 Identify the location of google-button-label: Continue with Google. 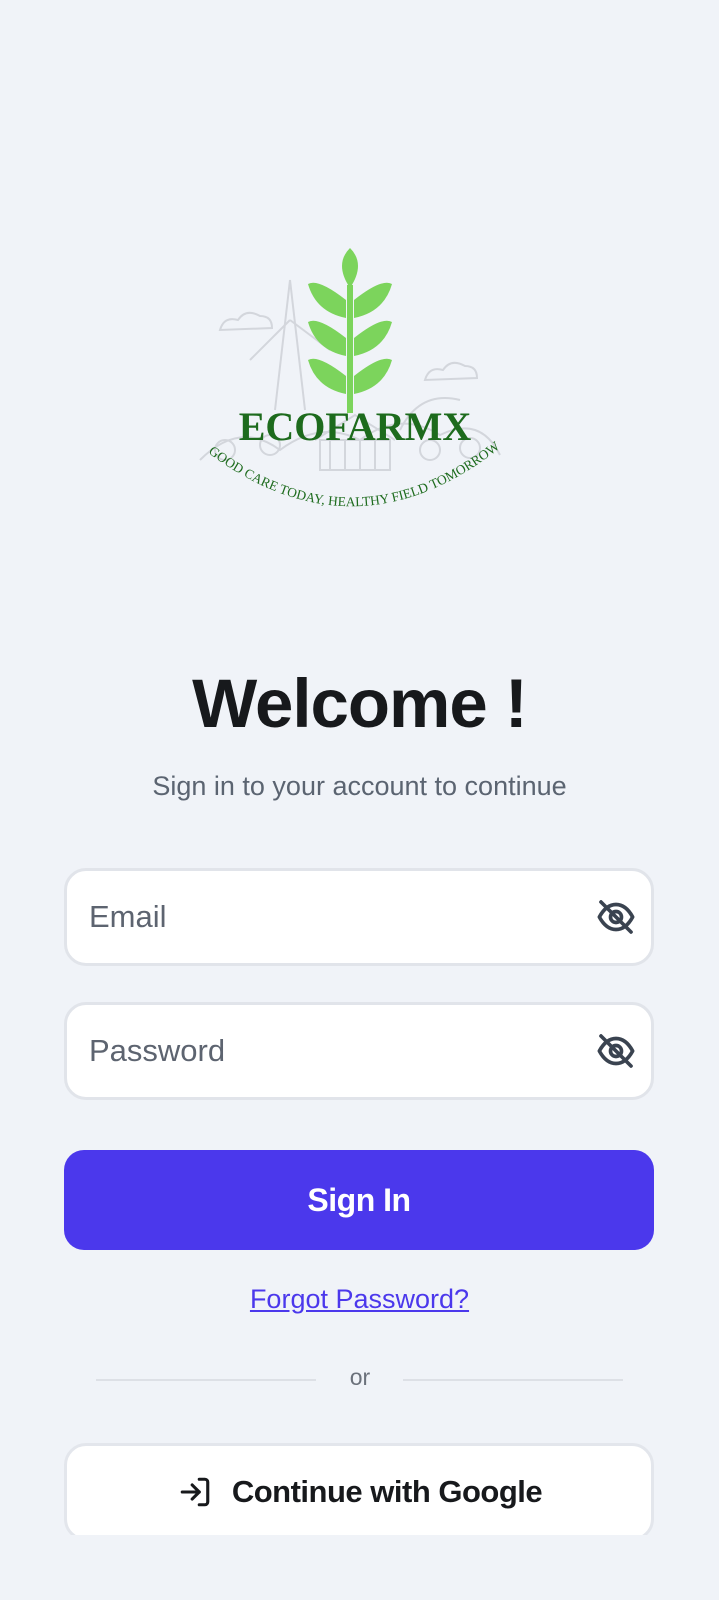
(387, 1491).